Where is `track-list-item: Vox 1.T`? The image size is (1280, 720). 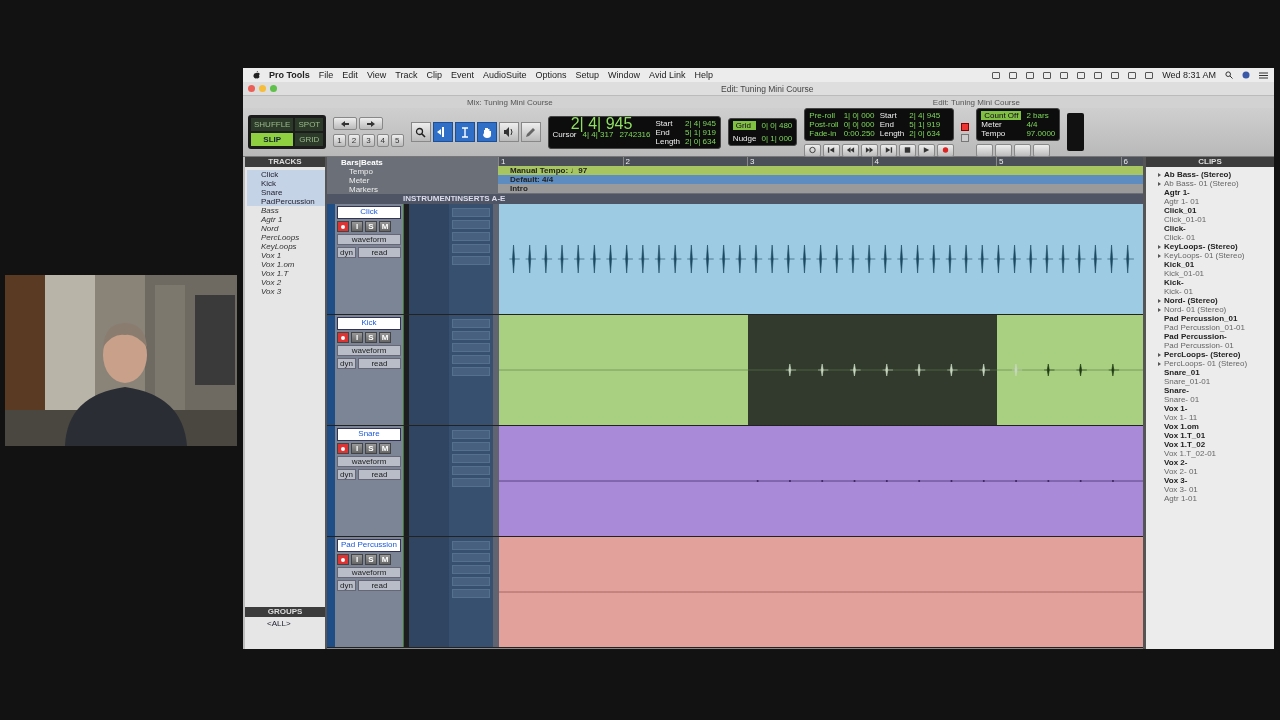 track-list-item: Vox 1.T is located at coordinates (286, 273).